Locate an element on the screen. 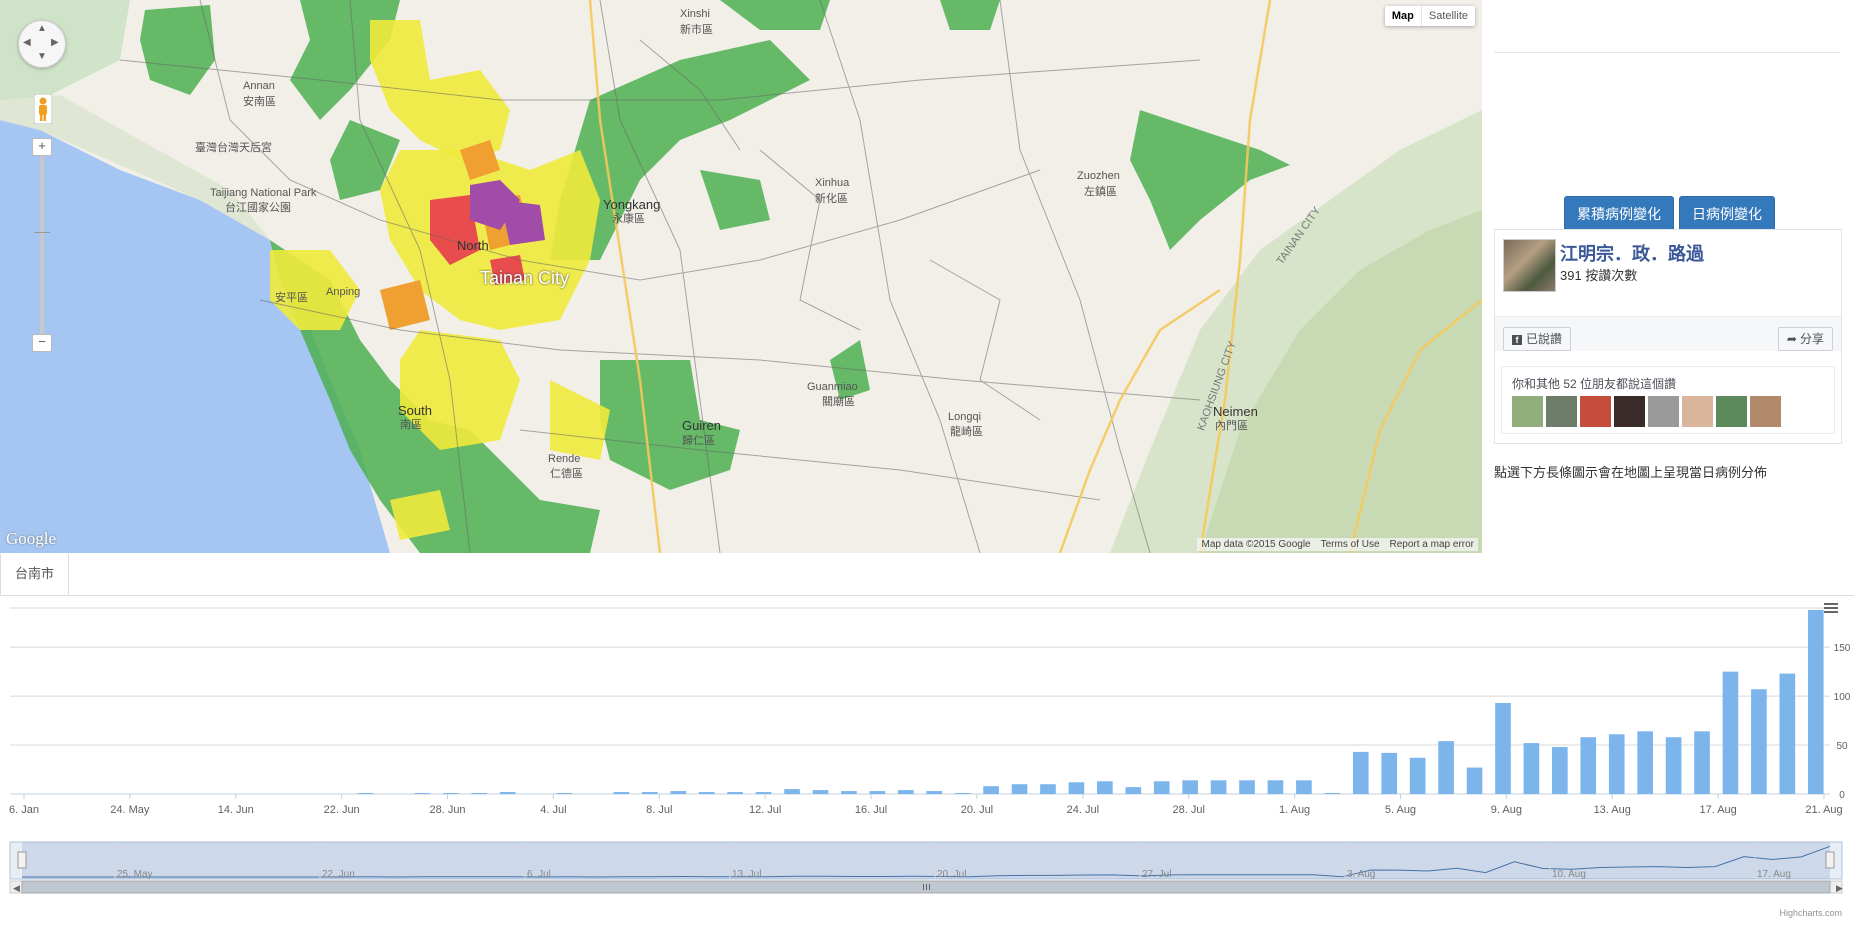 This screenshot has width=1854, height=927. share-button: ➦ 分享 is located at coordinates (1805, 339).